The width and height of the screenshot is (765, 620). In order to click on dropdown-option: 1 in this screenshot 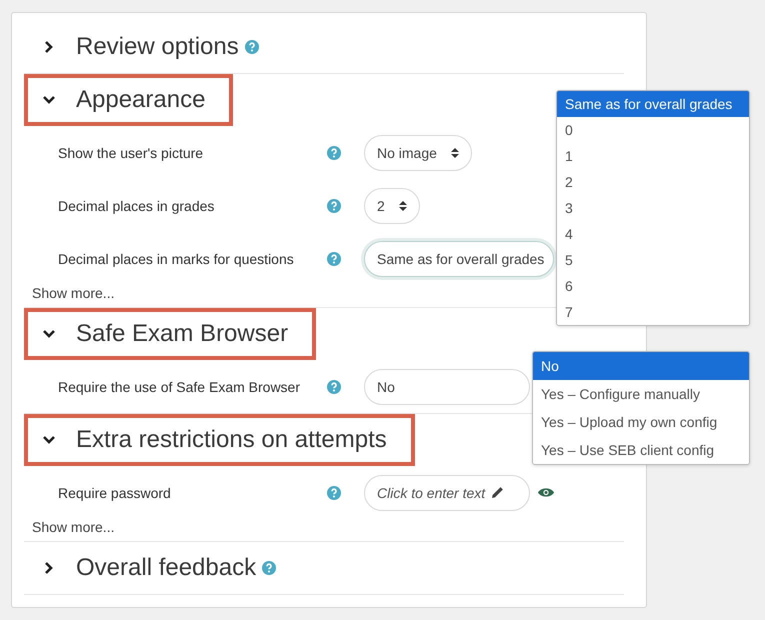, I will do `click(653, 155)`.